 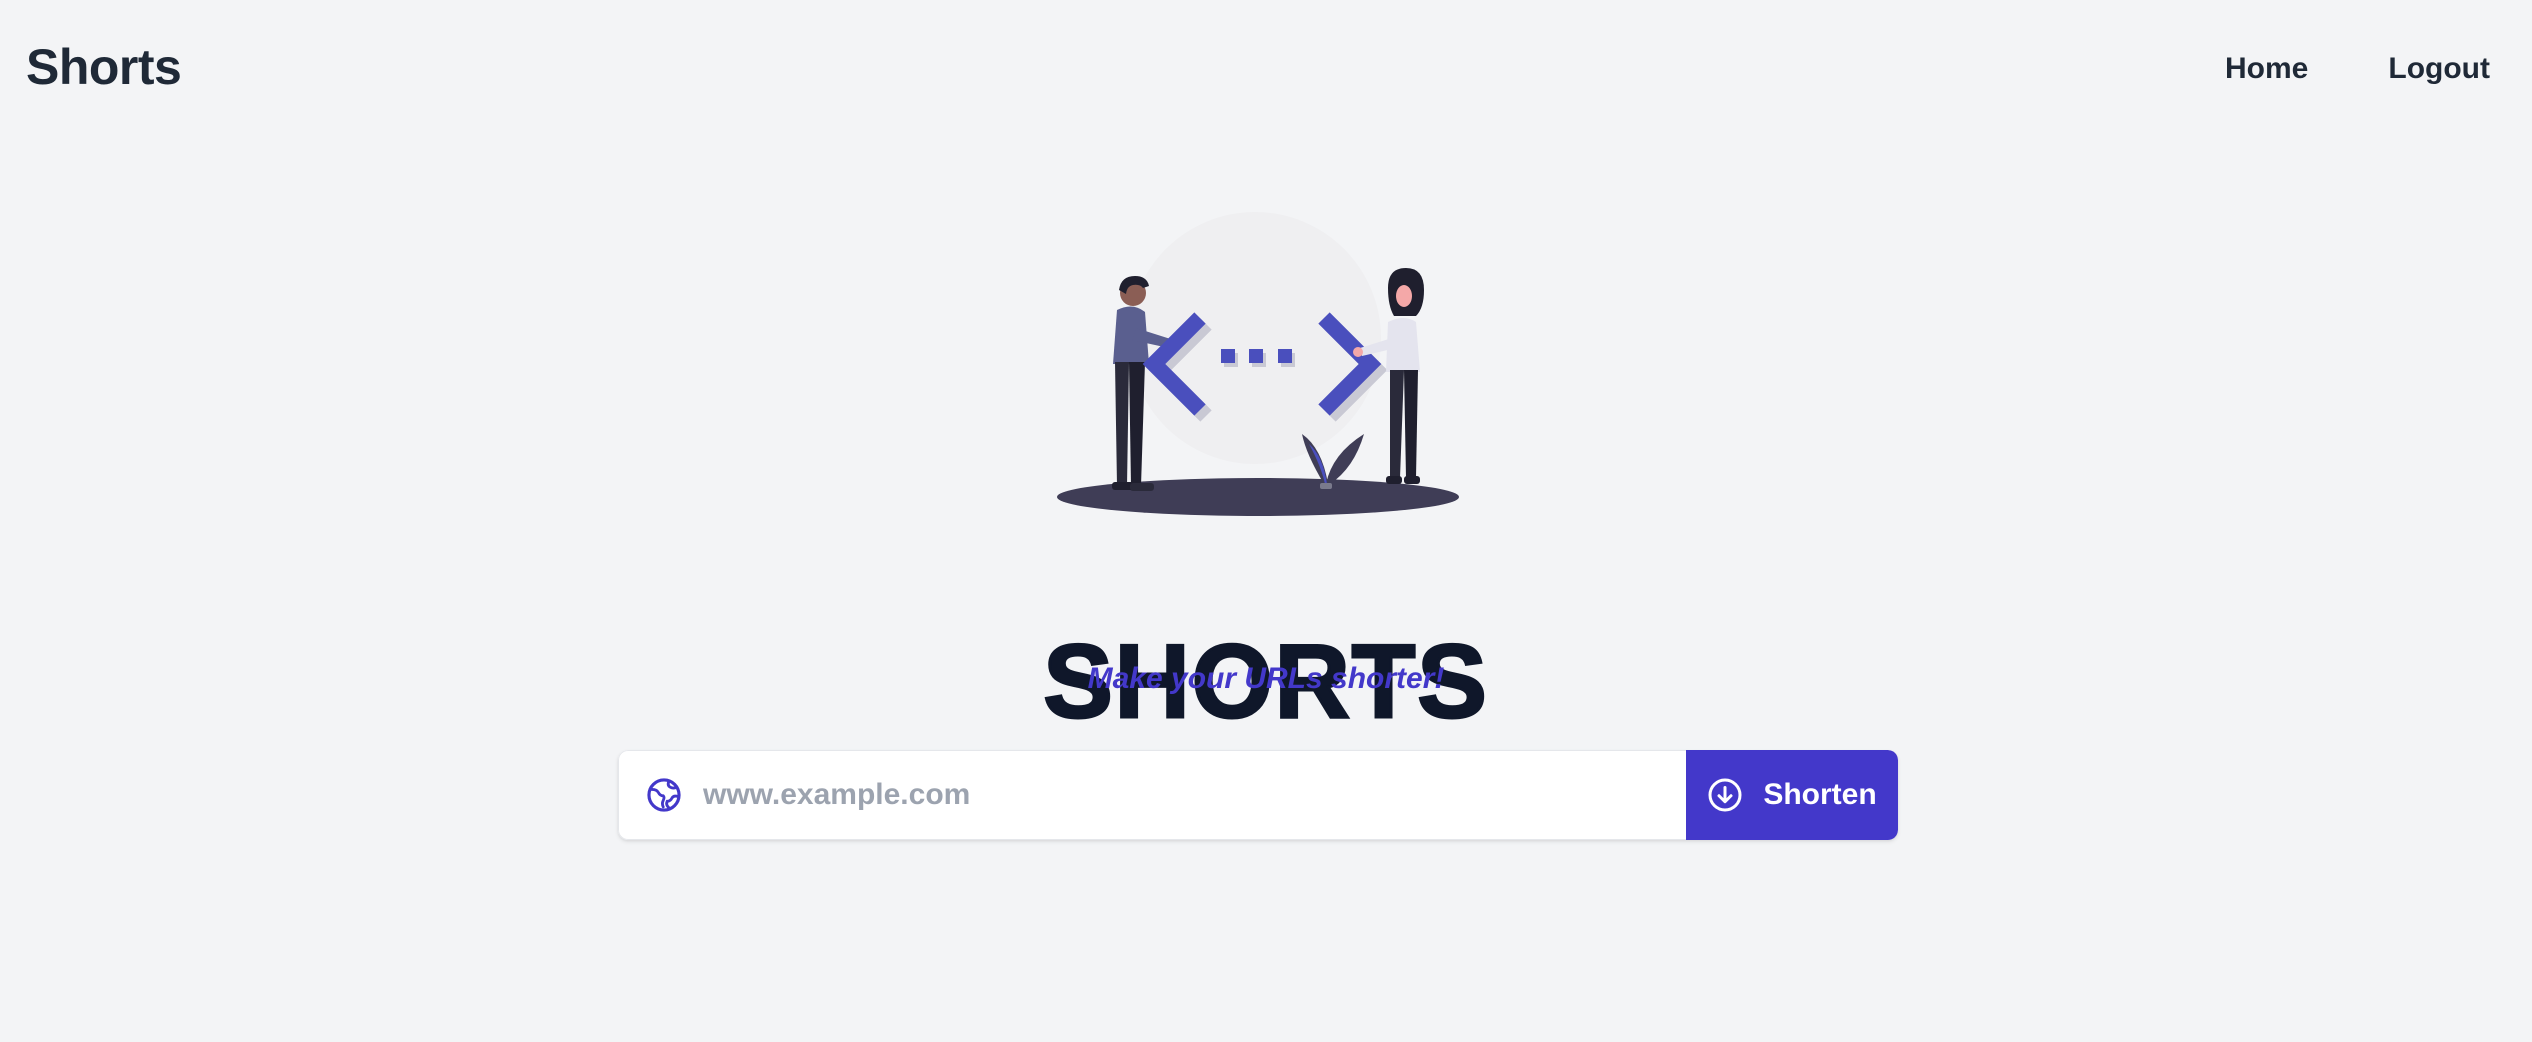 I want to click on shorten-button: Shorten, so click(x=1792, y=795).